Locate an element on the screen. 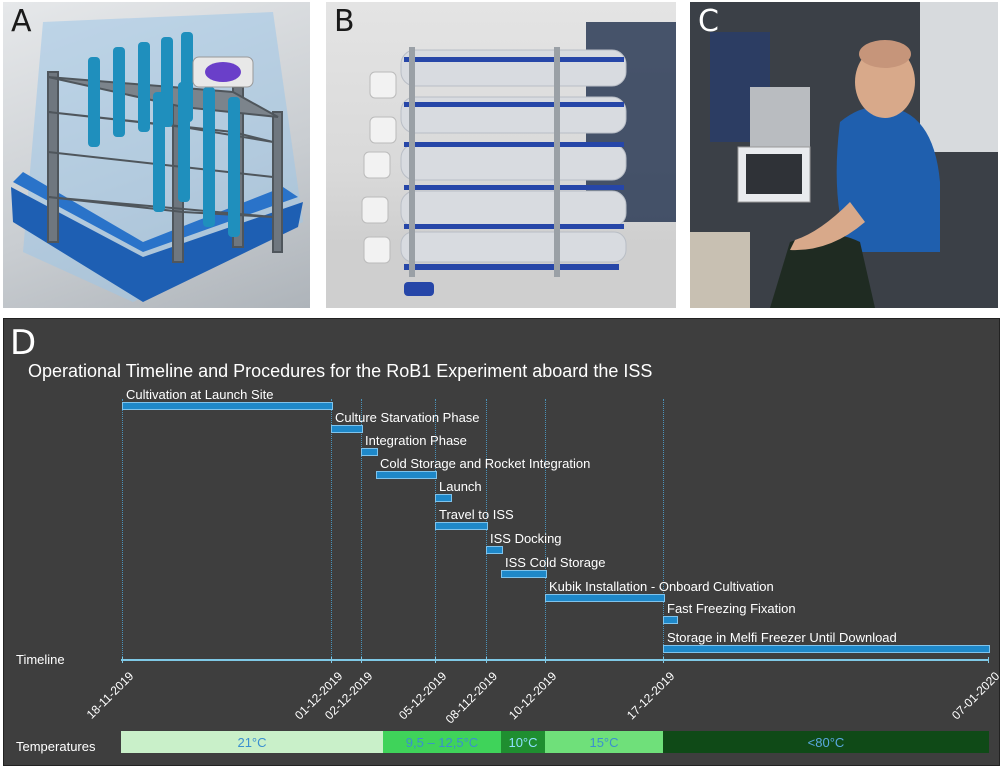  panel-a-letter: A is located at coordinates (21, 21).